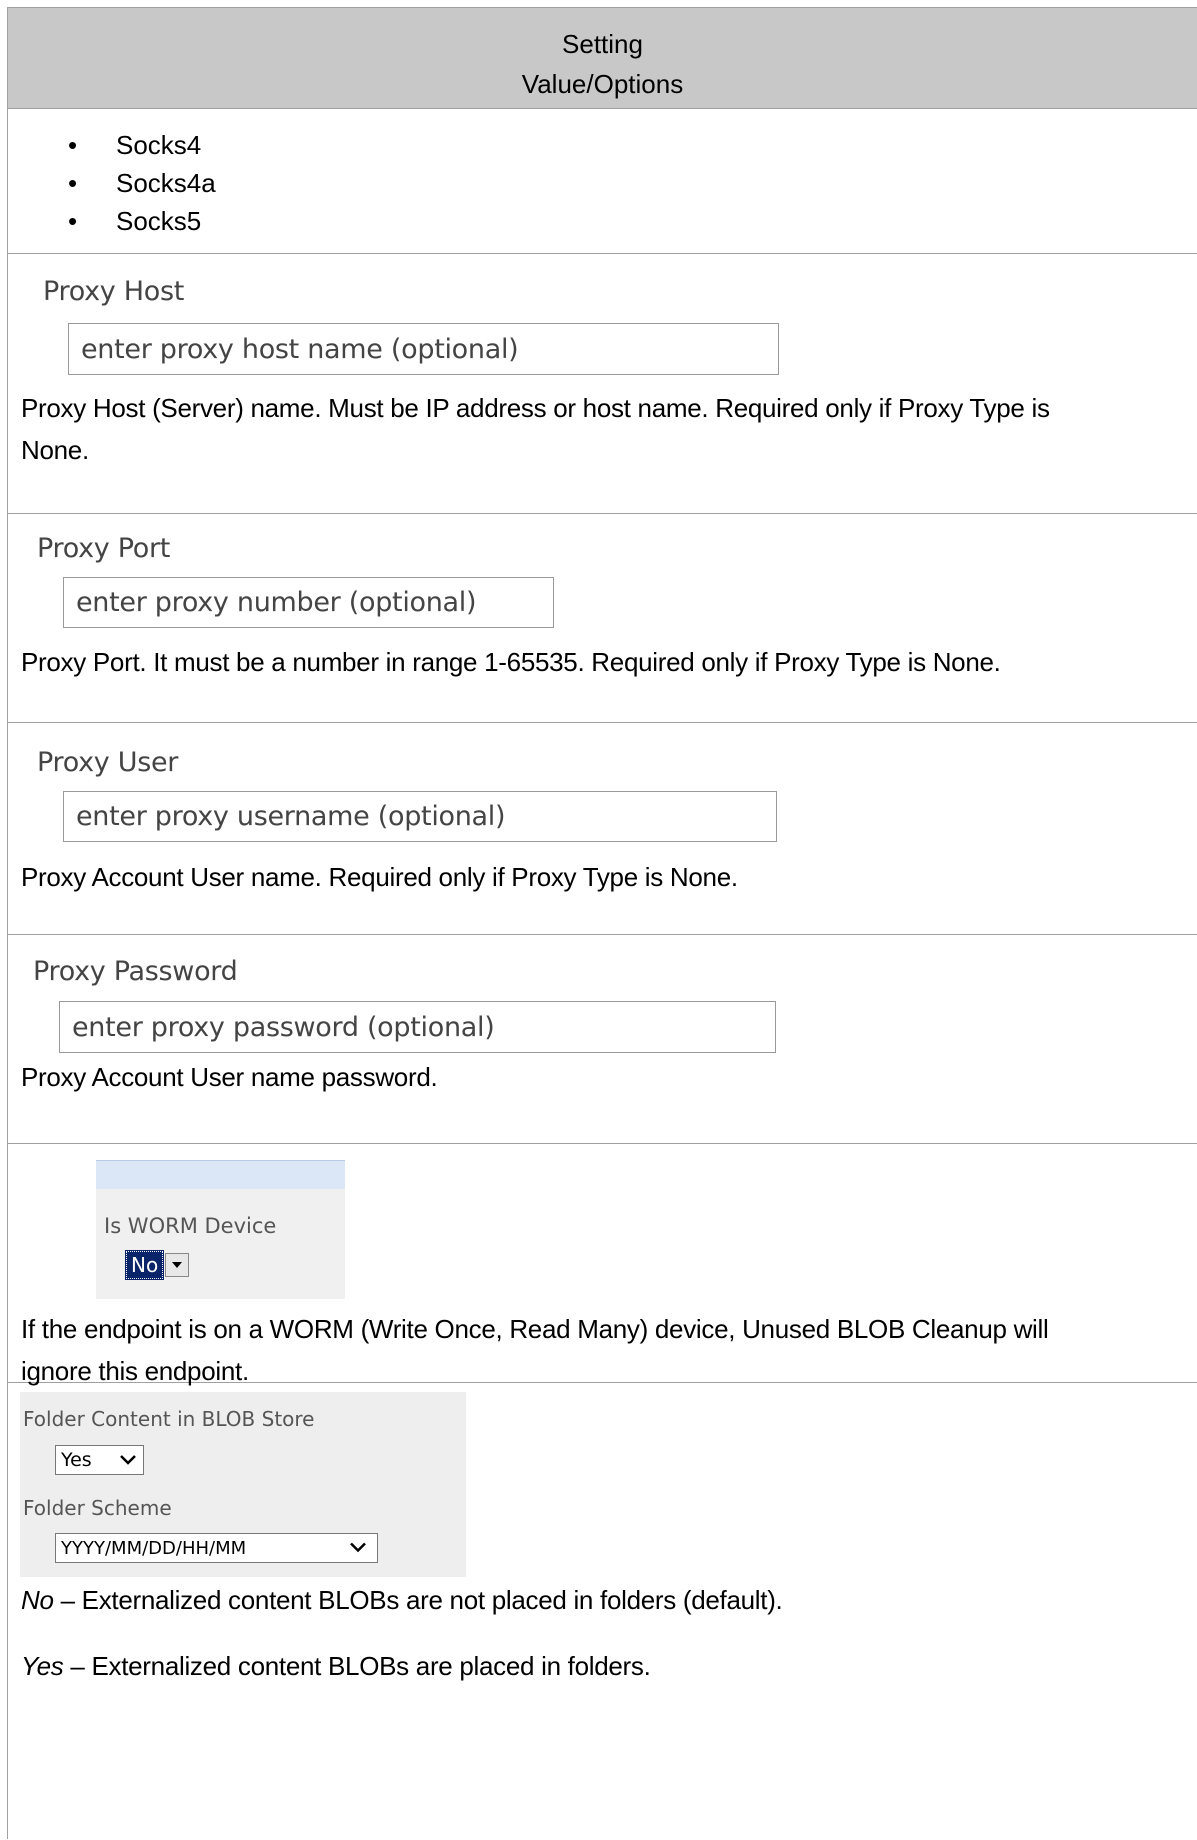  What do you see at coordinates (42, 1666) in the screenshot?
I see `yes-term: Yes` at bounding box center [42, 1666].